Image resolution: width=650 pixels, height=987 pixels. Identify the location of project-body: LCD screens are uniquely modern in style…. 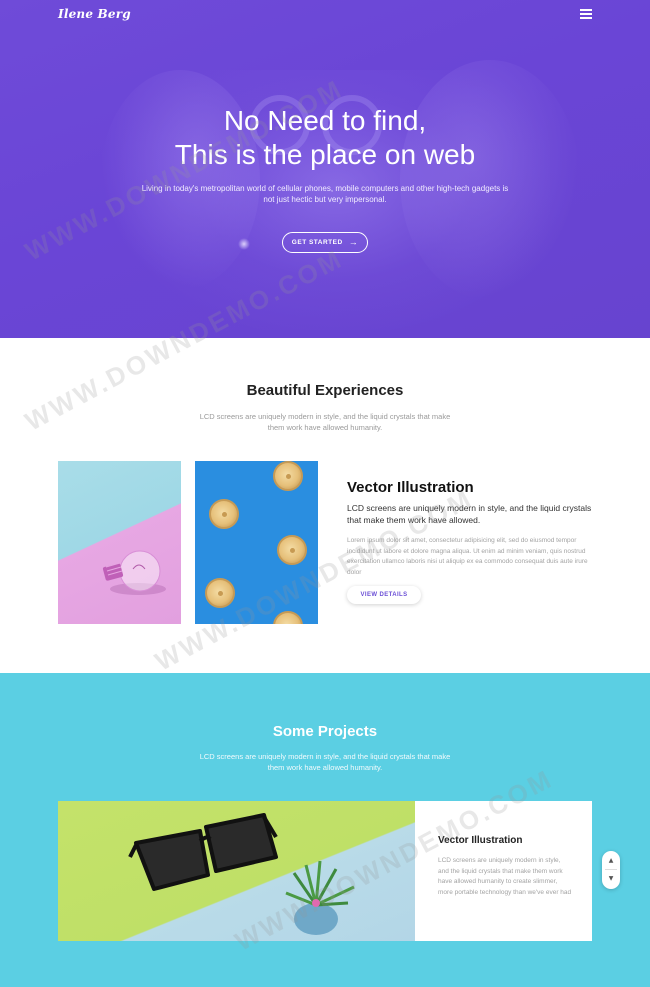
(505, 876).